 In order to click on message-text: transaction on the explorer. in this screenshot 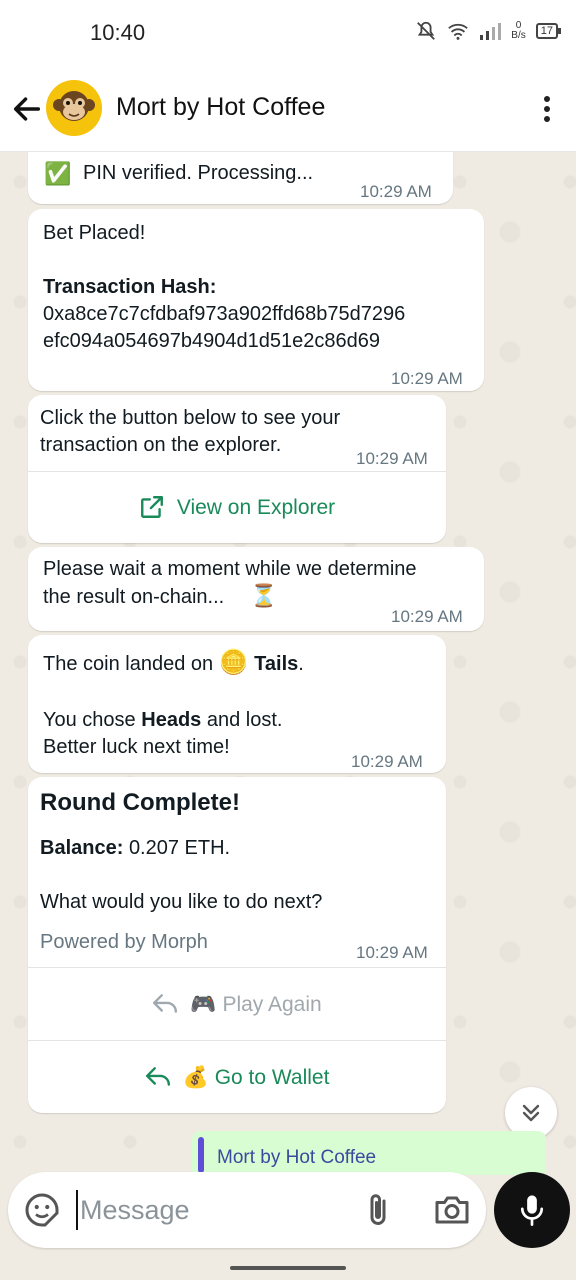, I will do `click(161, 445)`.